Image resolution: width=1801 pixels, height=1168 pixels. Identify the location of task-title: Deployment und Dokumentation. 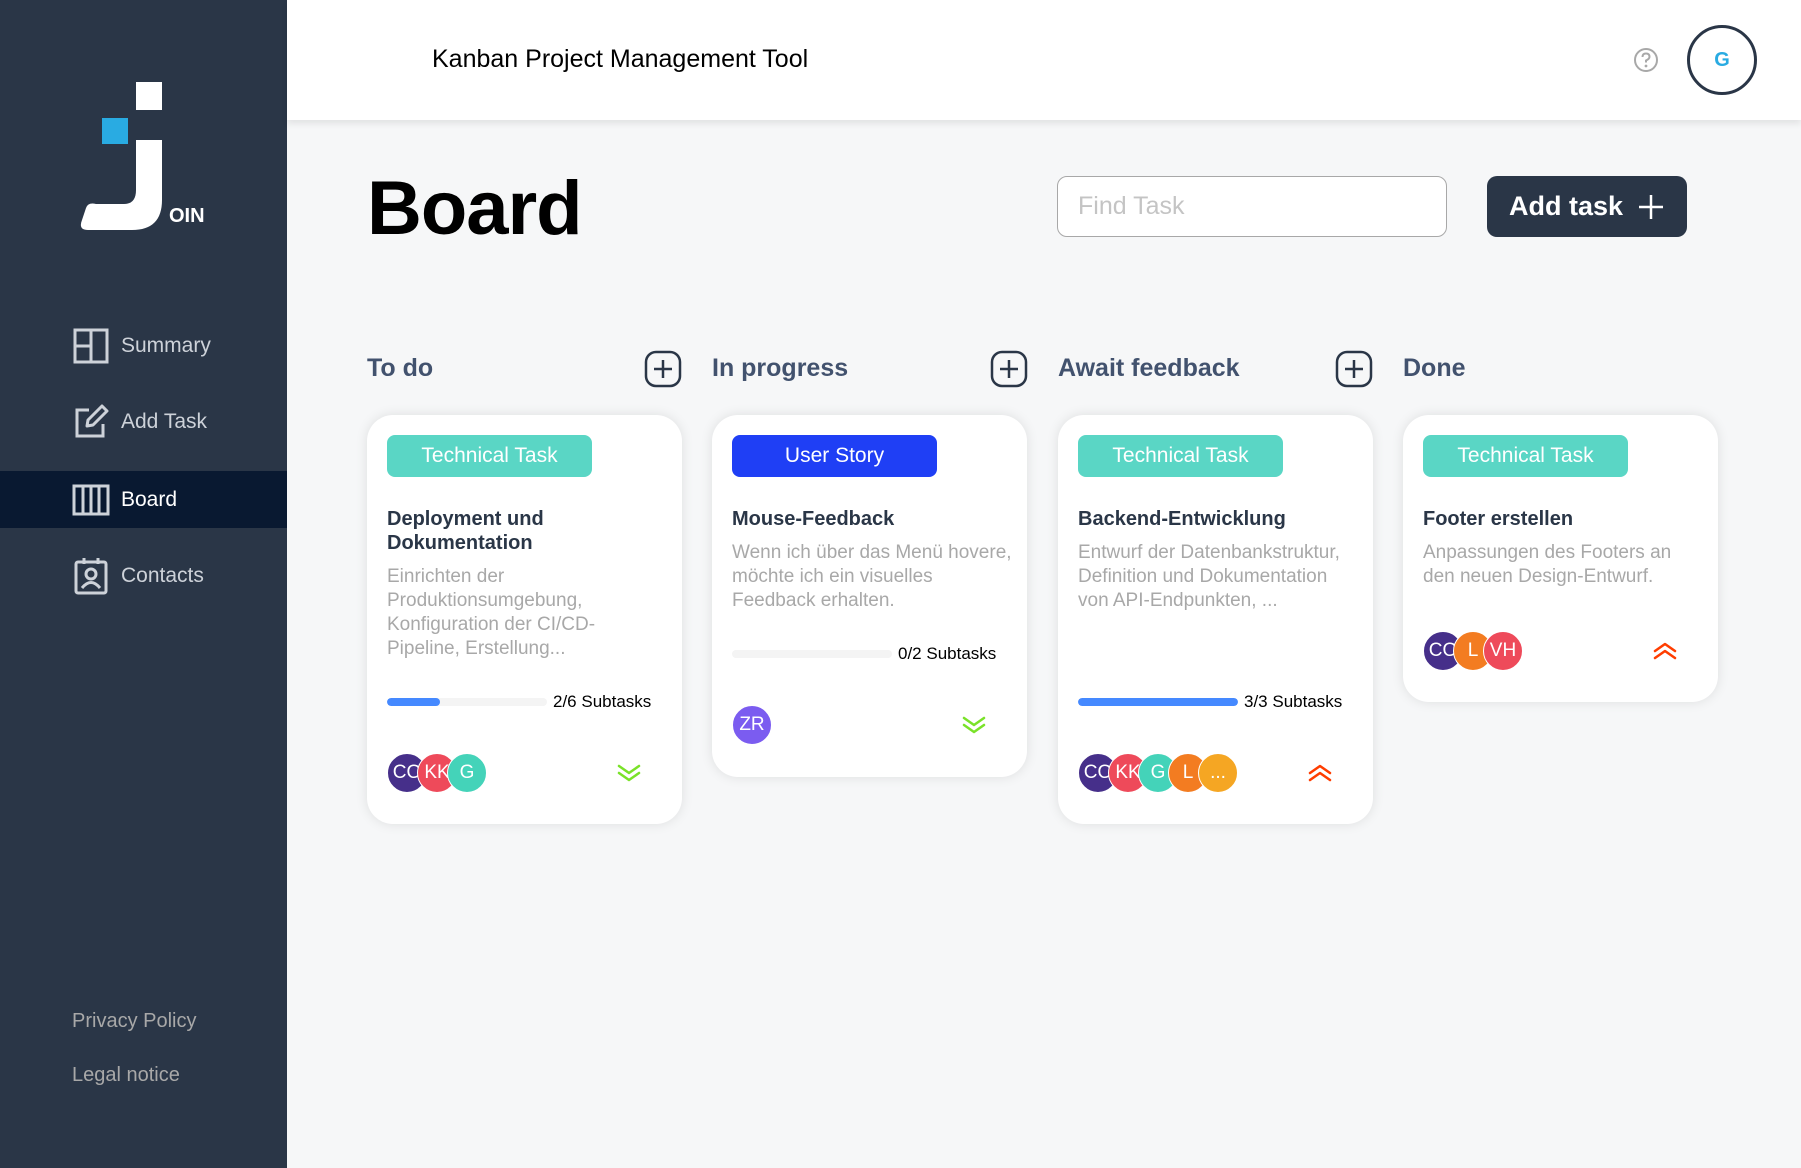
(465, 531).